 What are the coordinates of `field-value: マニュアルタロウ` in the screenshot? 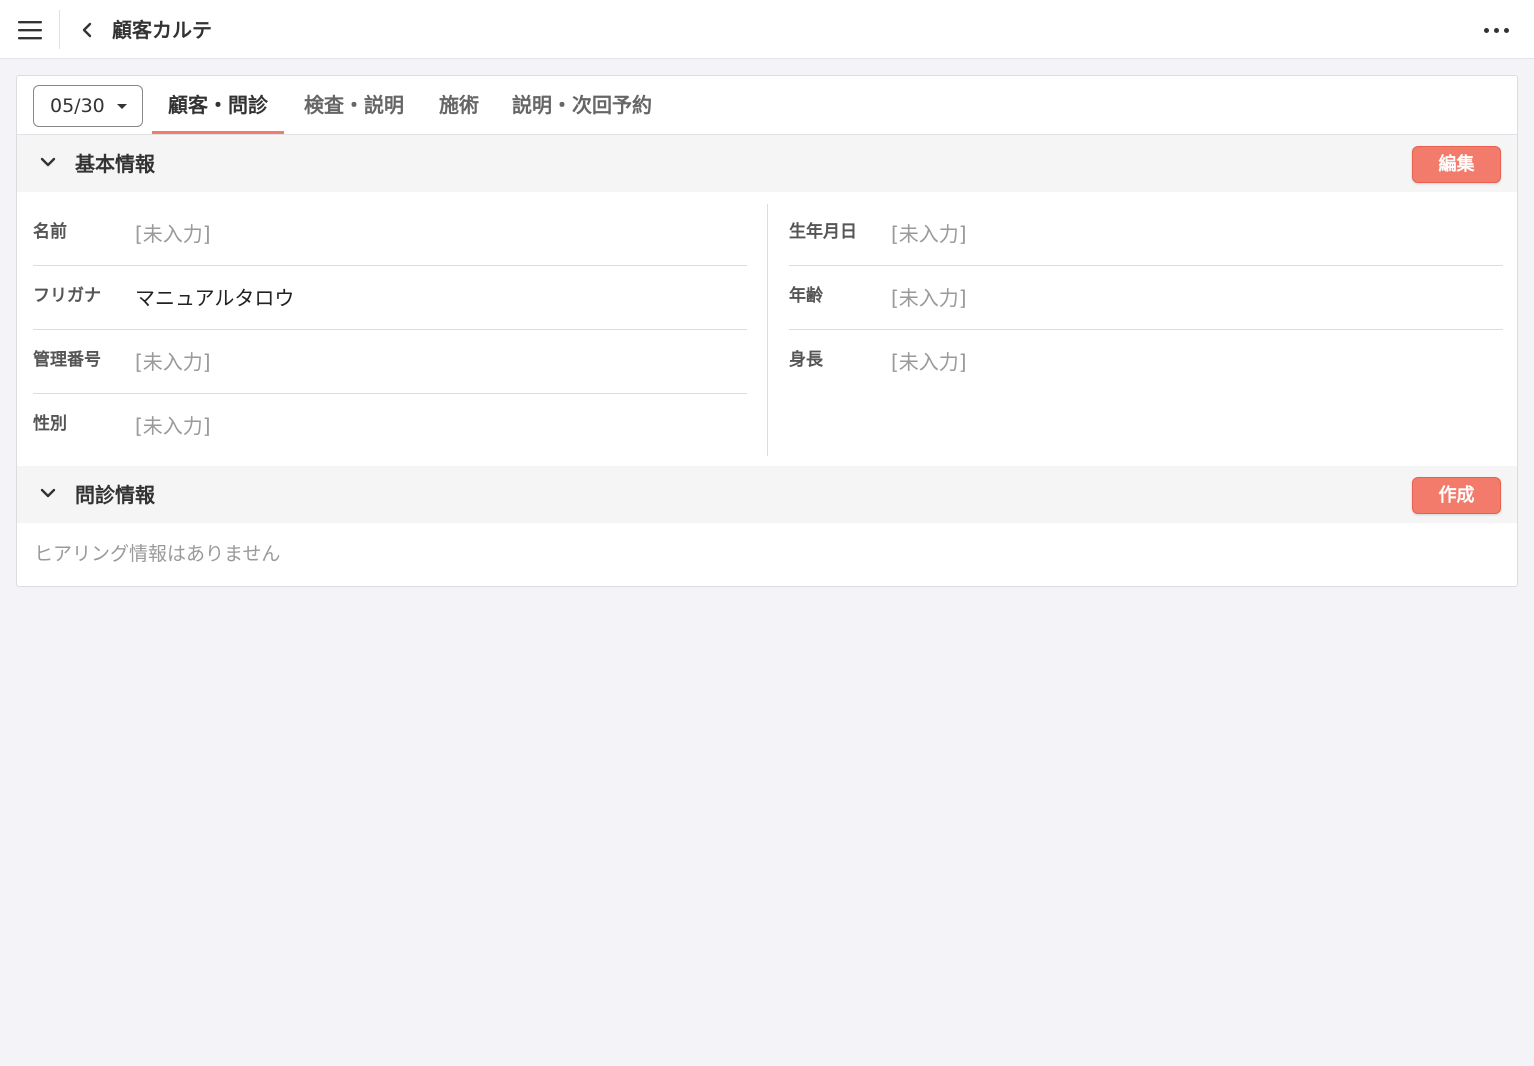 It's located at (215, 298).